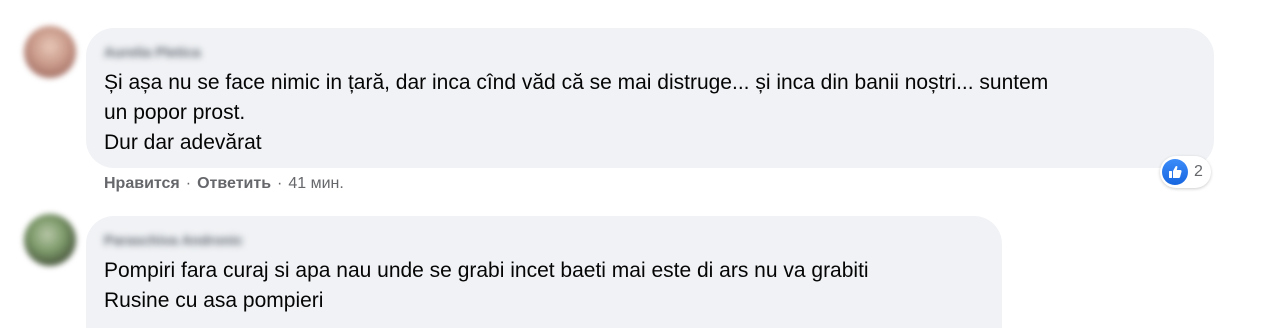 The width and height of the screenshot is (1280, 328). I want to click on reaction-summary: 2, so click(1185, 172).